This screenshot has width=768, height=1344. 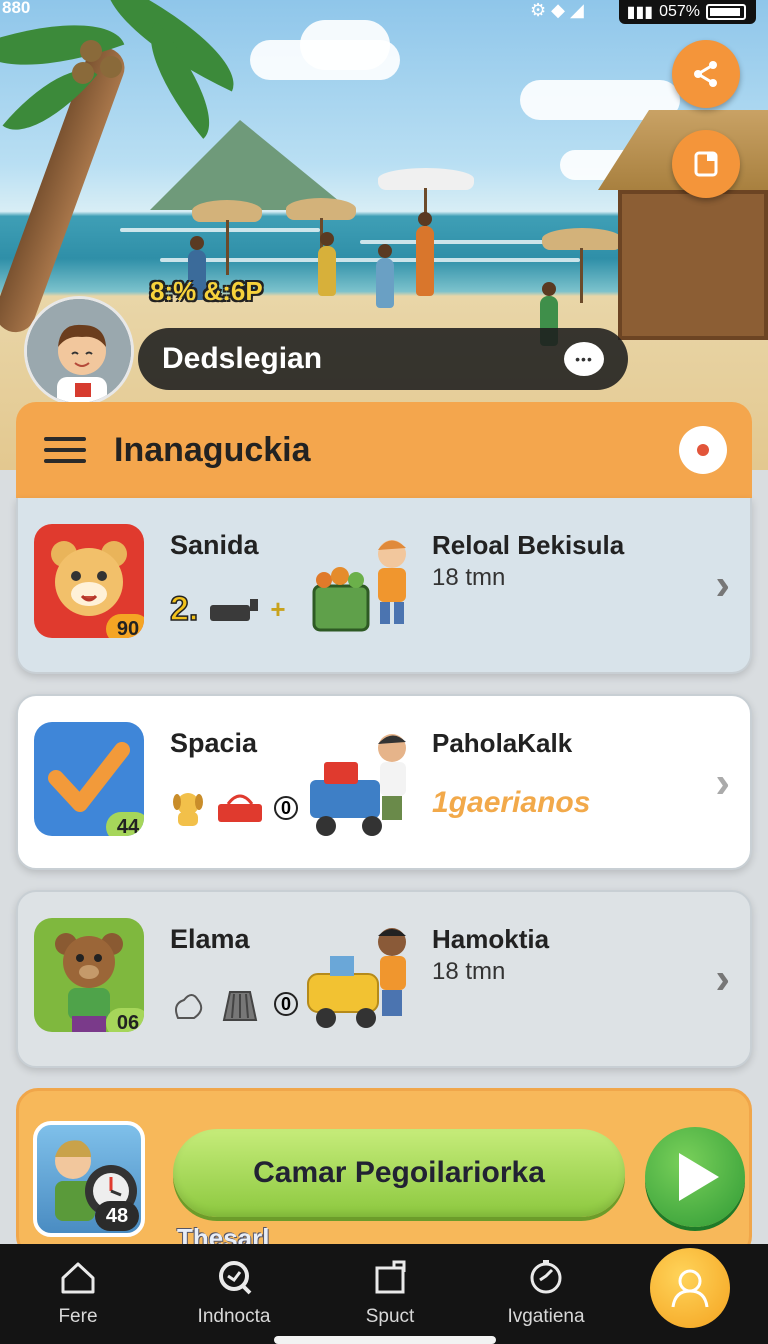 What do you see at coordinates (125, 1020) in the screenshot?
I see `level-badge: 06` at bounding box center [125, 1020].